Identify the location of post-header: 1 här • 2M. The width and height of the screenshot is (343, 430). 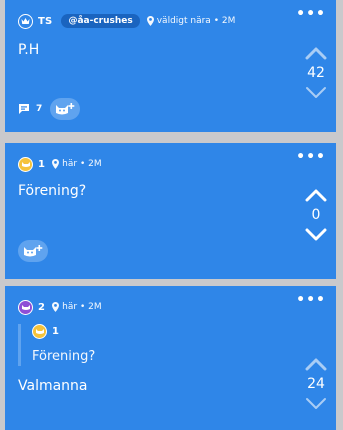
(60, 164).